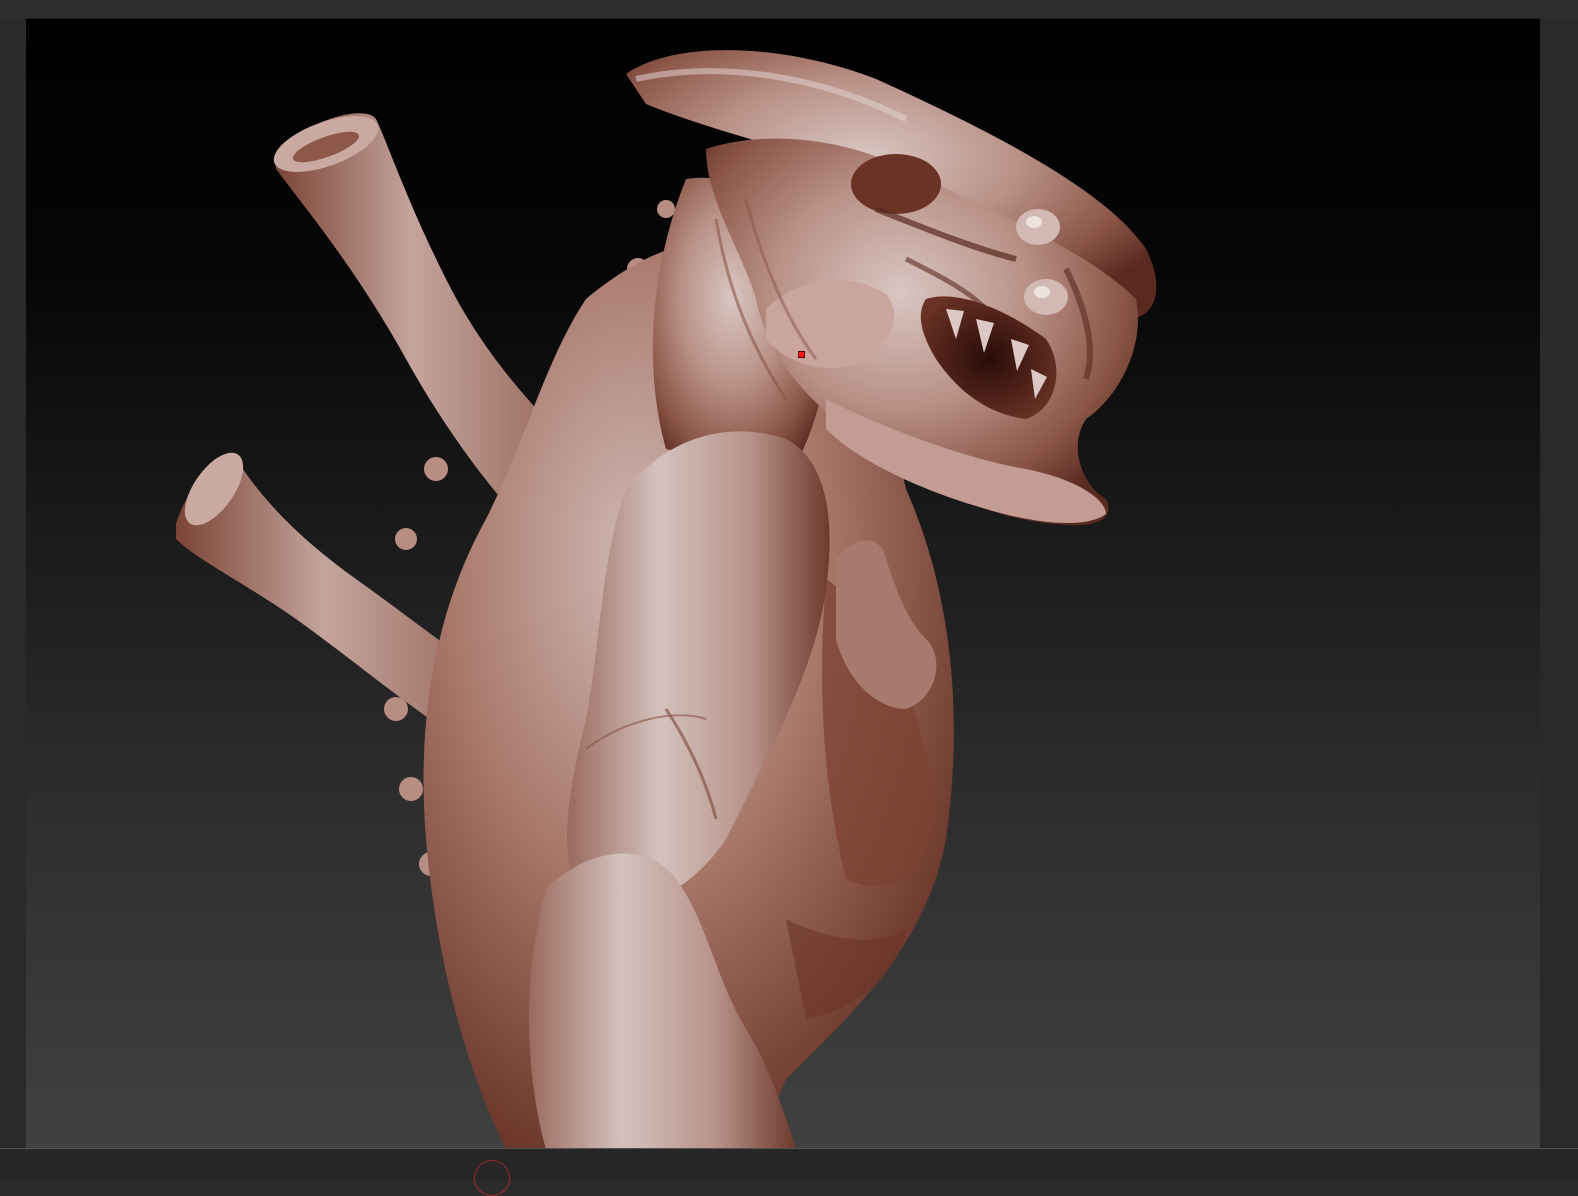 This screenshot has width=1578, height=1196. Describe the element at coordinates (13, 583) in the screenshot. I see `left-shelf` at that location.